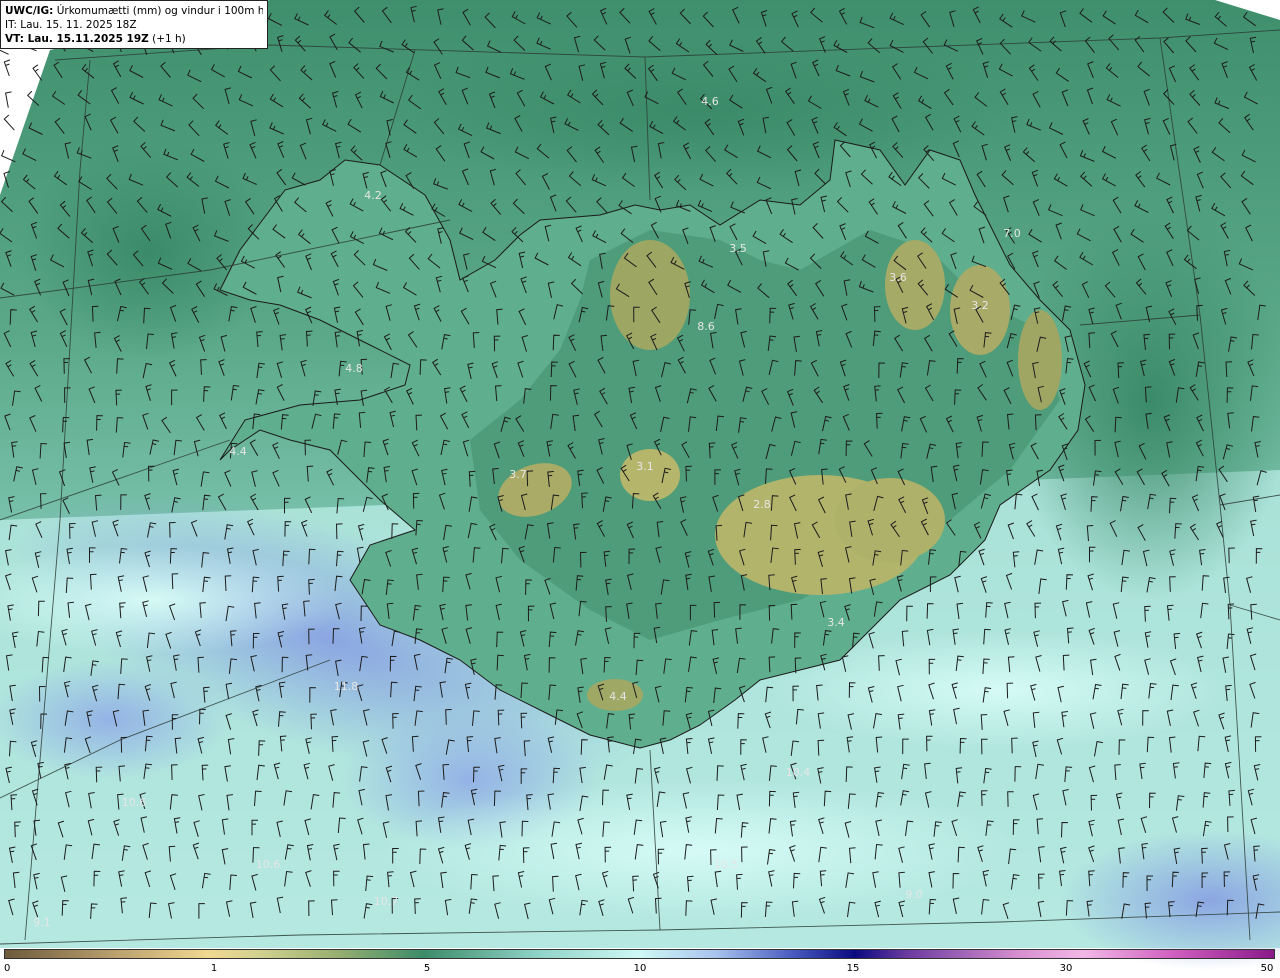 The width and height of the screenshot is (1280, 978). Describe the element at coordinates (706, 326) in the screenshot. I see `map-value-label: 8.6` at that location.